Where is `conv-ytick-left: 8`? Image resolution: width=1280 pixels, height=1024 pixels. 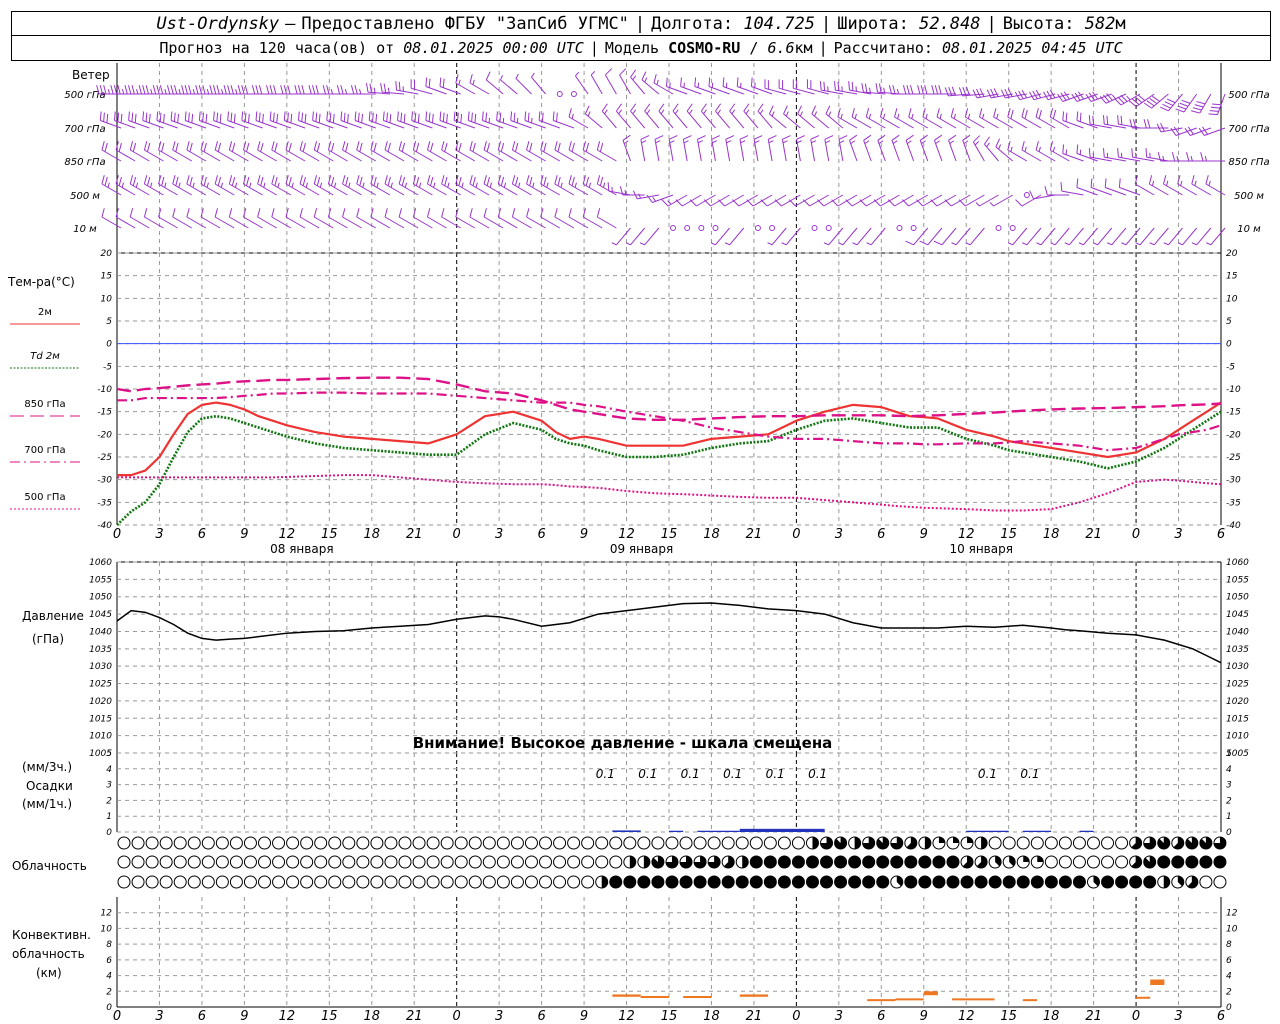 conv-ytick-left: 8 is located at coordinates (109, 945).